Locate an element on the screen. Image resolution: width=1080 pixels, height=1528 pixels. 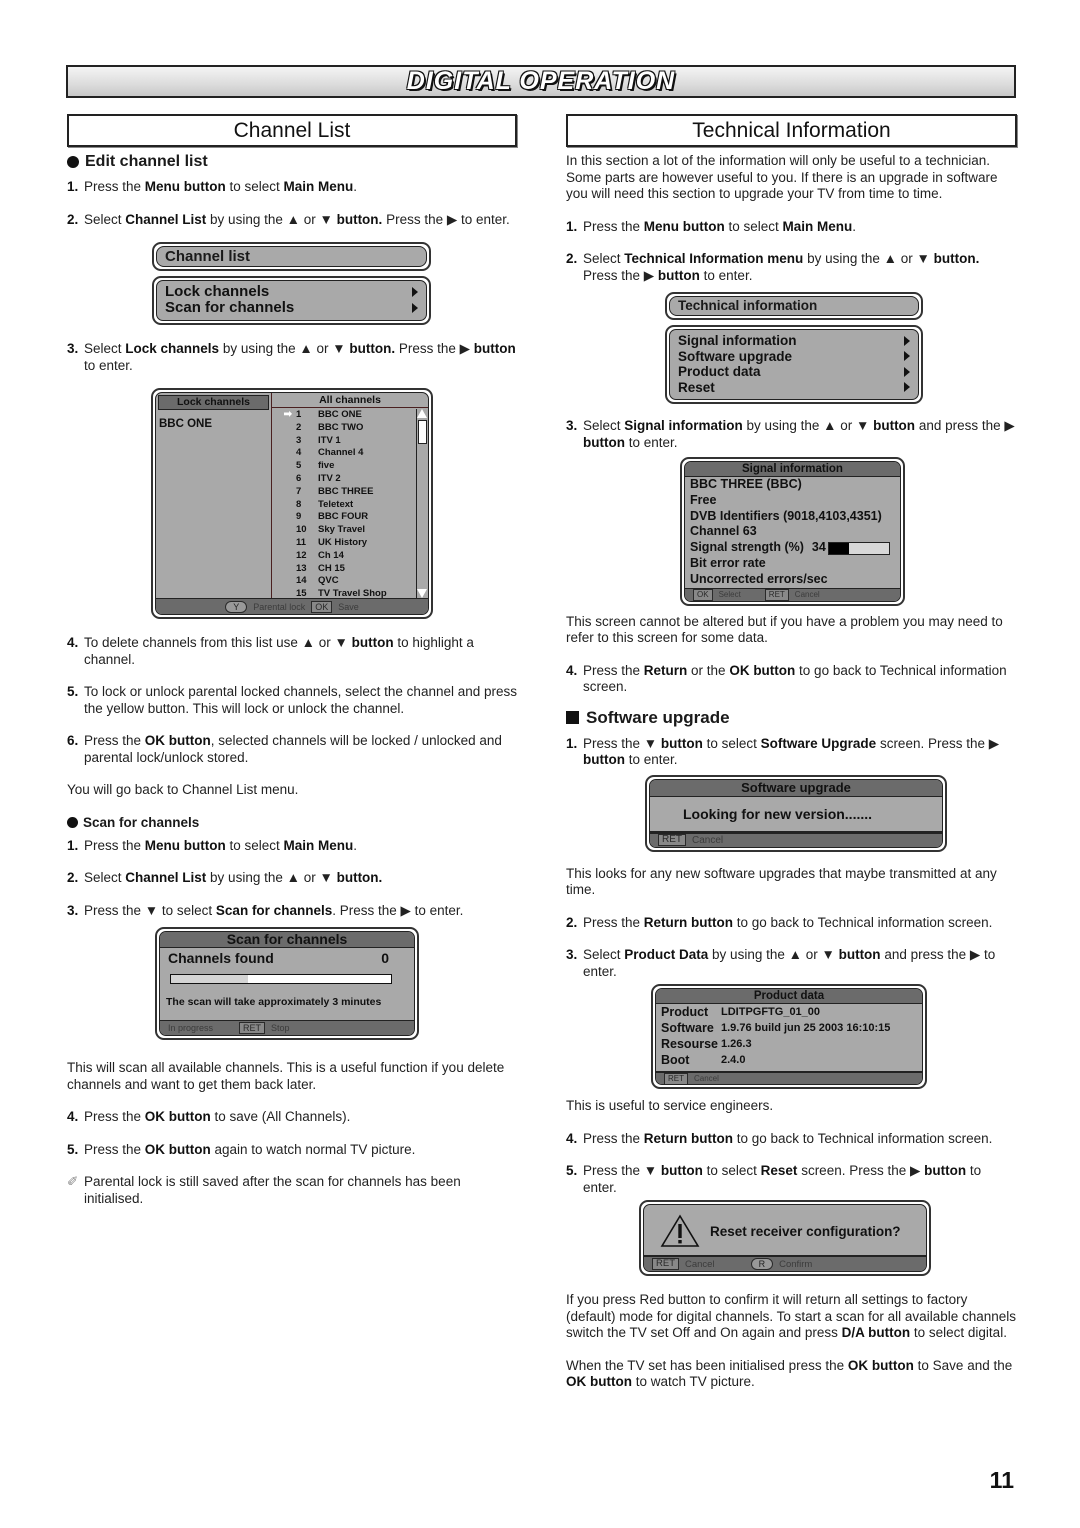
page-title: DIGITAL OPERATION is located at coordinates (541, 81).